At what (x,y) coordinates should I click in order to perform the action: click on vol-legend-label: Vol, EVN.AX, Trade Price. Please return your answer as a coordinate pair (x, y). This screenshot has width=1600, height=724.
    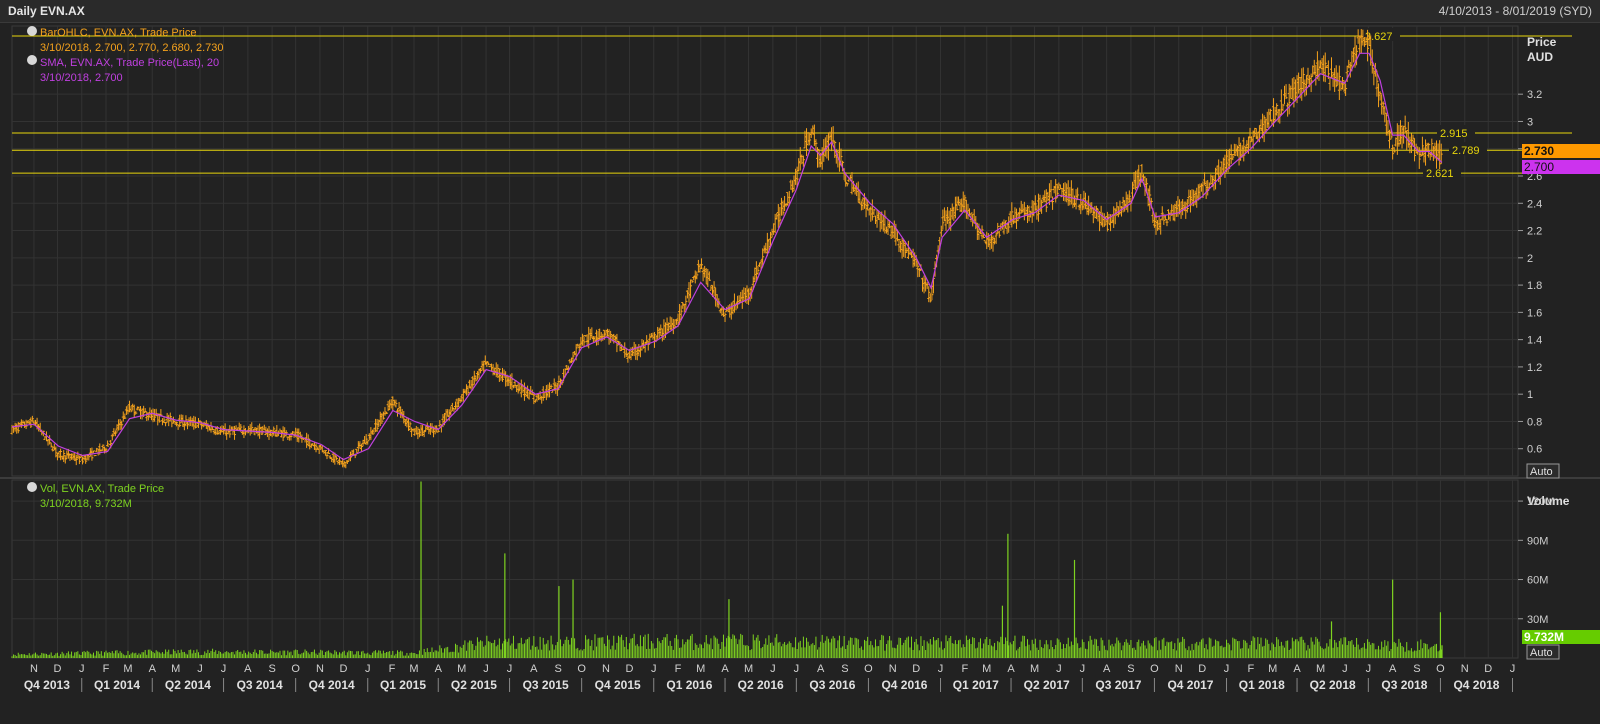
    Looking at the image, I should click on (102, 489).